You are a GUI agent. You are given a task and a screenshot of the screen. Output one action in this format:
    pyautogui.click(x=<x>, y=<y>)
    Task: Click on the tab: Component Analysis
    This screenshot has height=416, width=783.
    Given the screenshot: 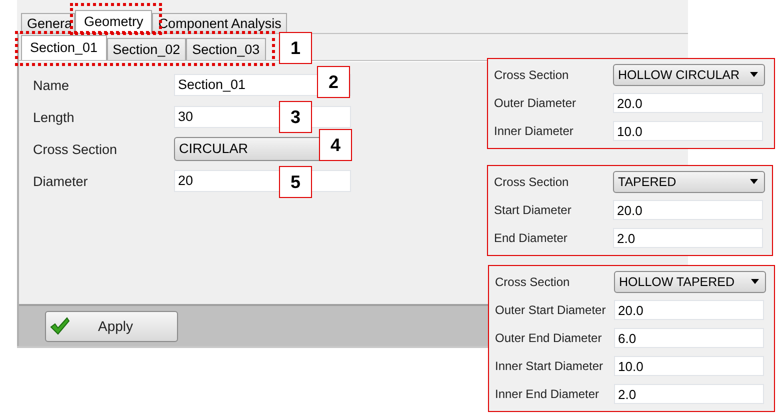 What is the action you would take?
    pyautogui.click(x=220, y=23)
    